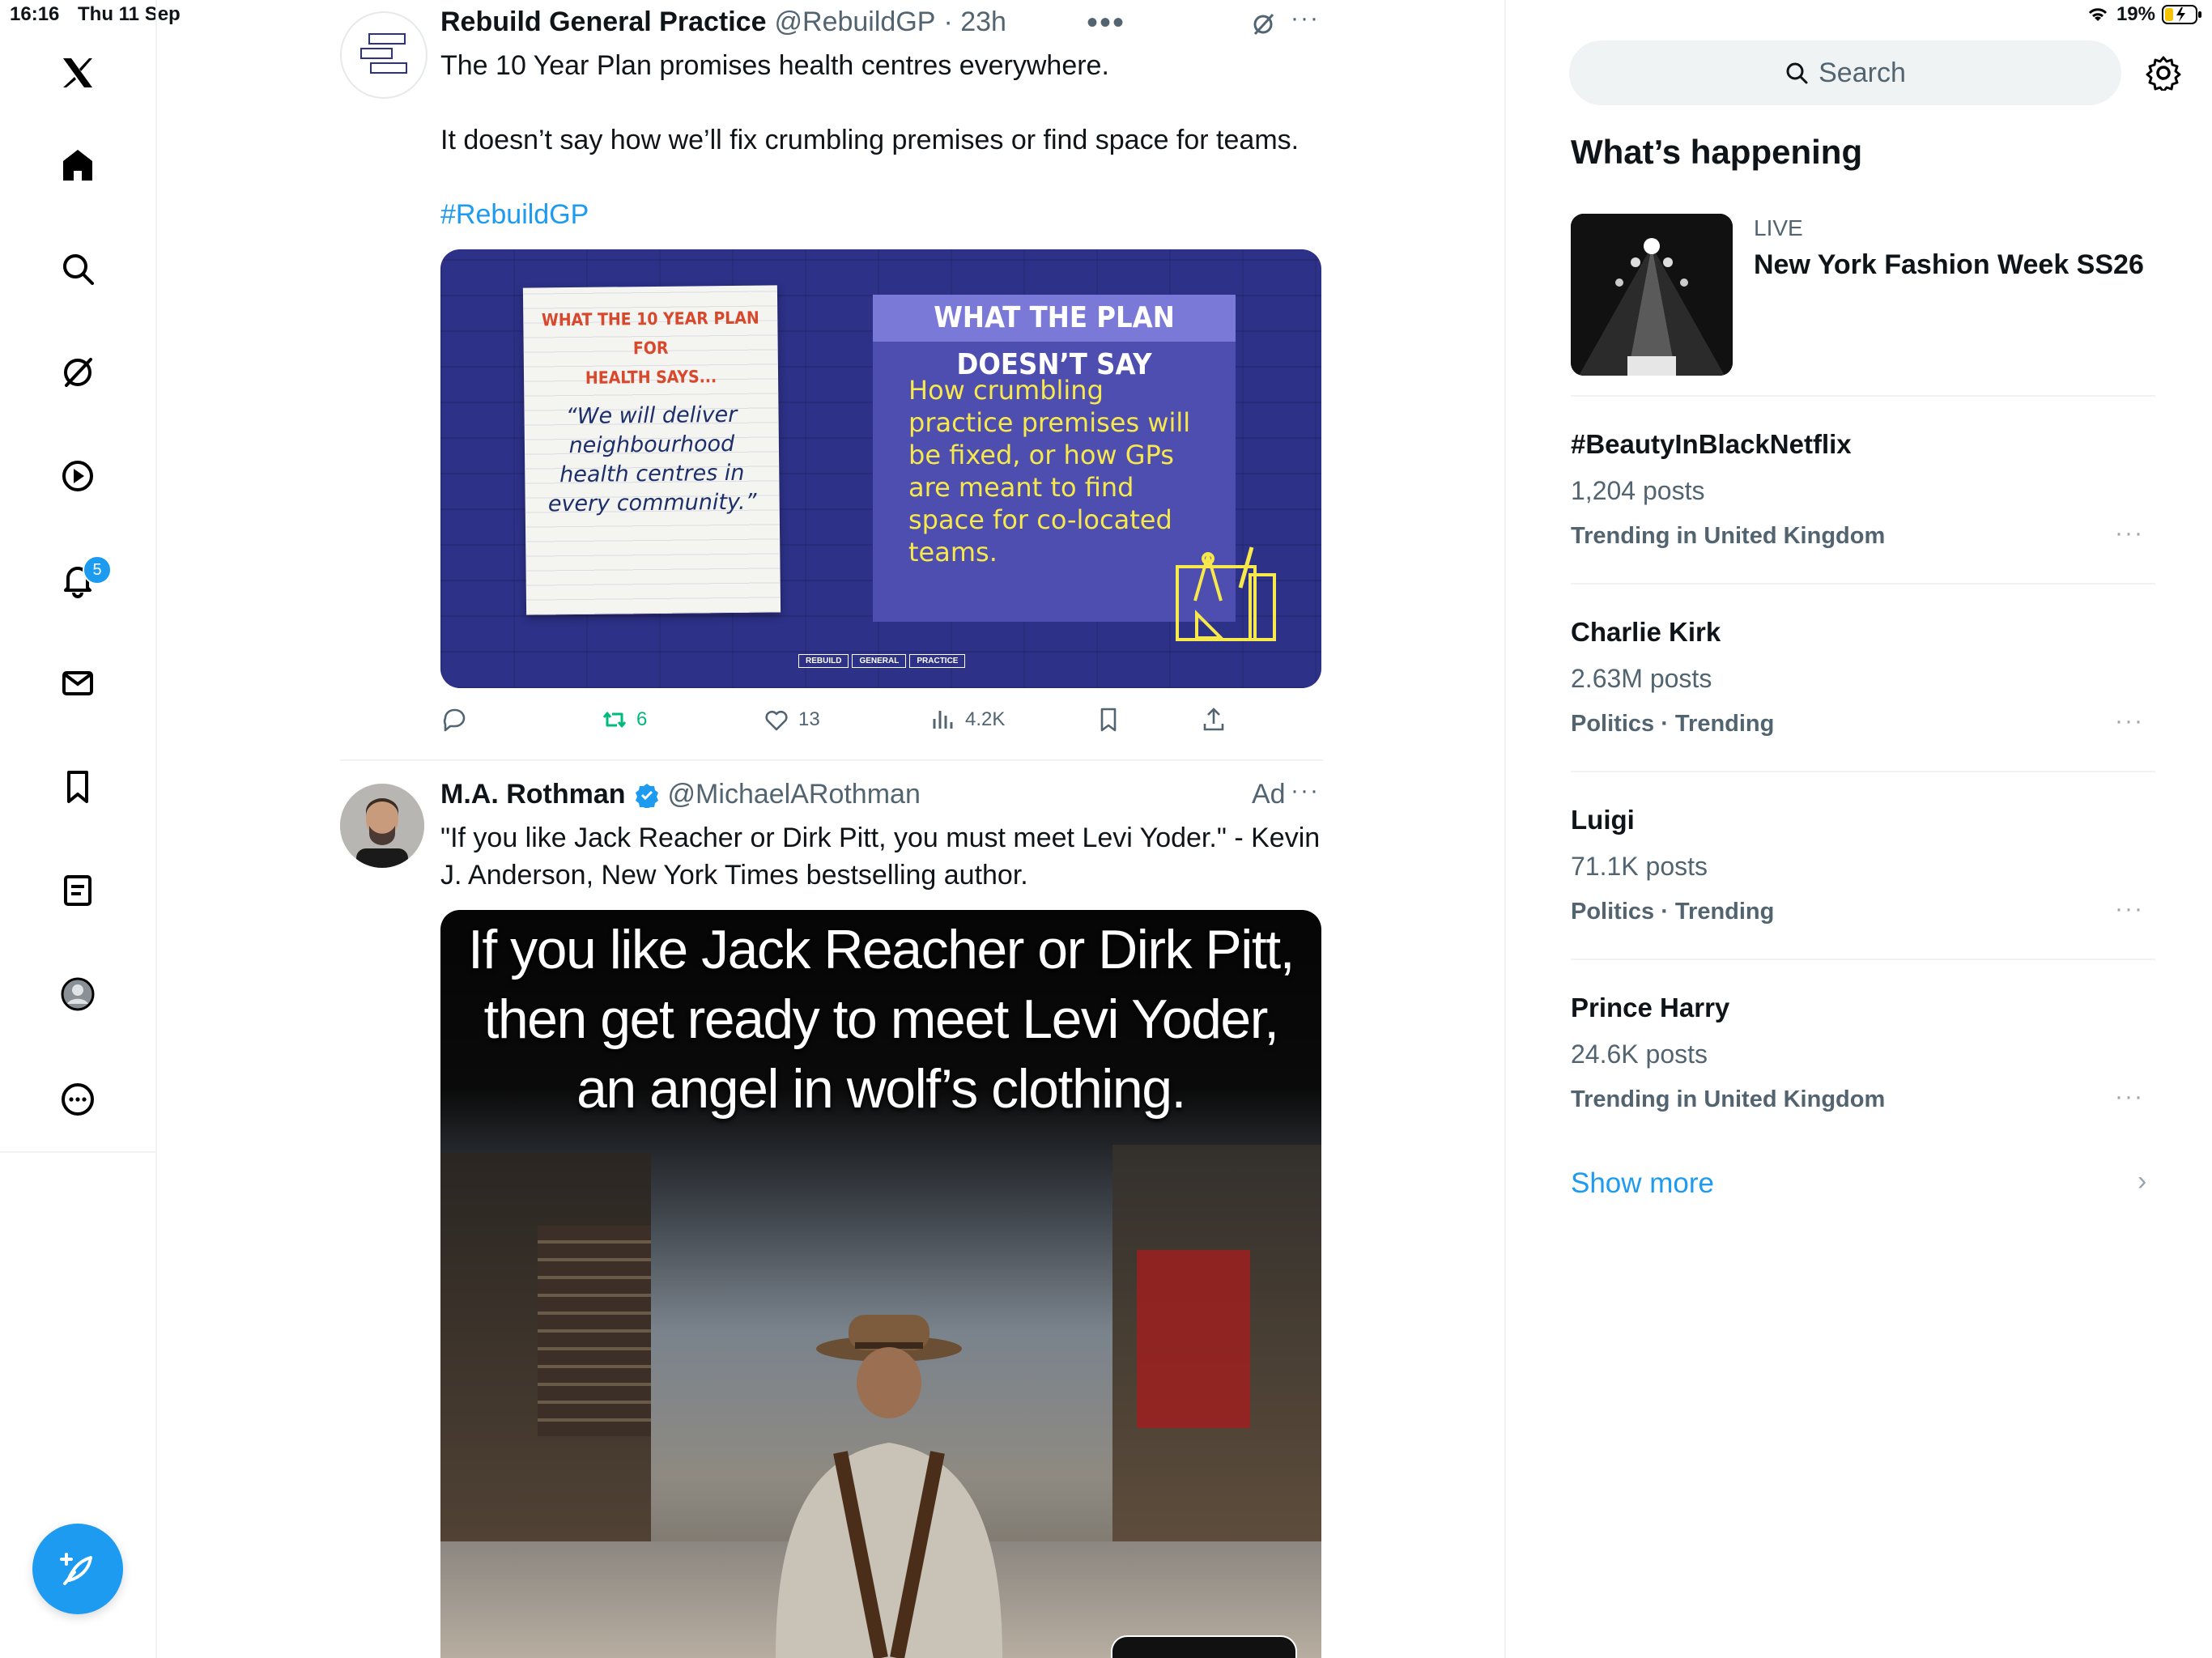 The width and height of the screenshot is (2212, 1658). Describe the element at coordinates (78, 73) in the screenshot. I see `x-logo-icon` at that location.